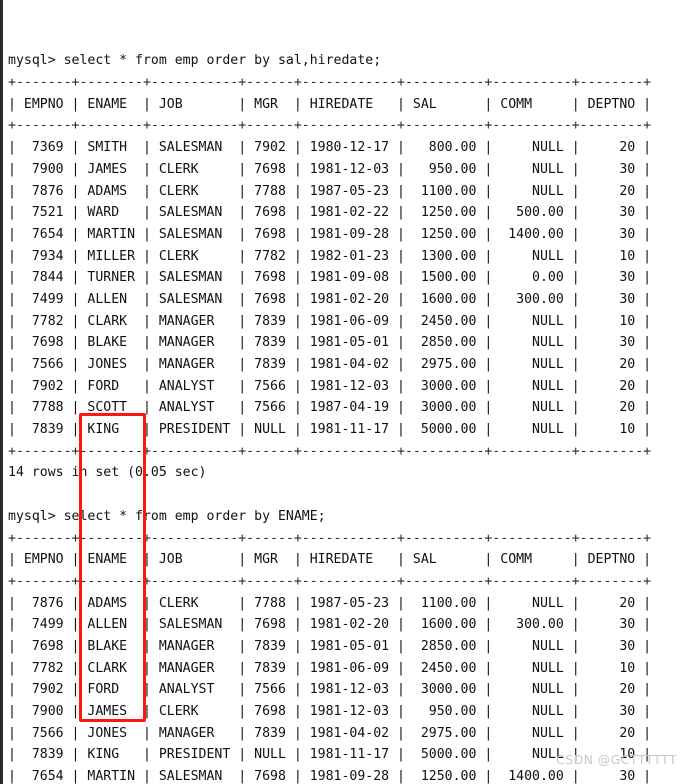  I want to click on csdn-watermark: CSDN @GCTTTTTT, so click(616, 759).